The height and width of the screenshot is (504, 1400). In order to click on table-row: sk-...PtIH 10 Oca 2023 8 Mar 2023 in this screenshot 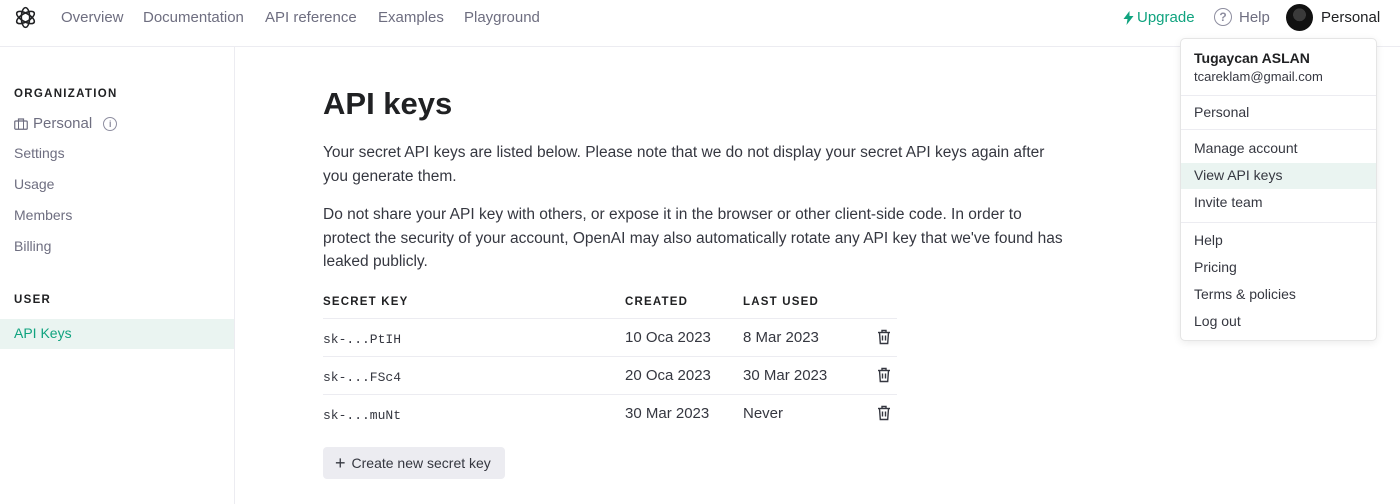, I will do `click(610, 337)`.